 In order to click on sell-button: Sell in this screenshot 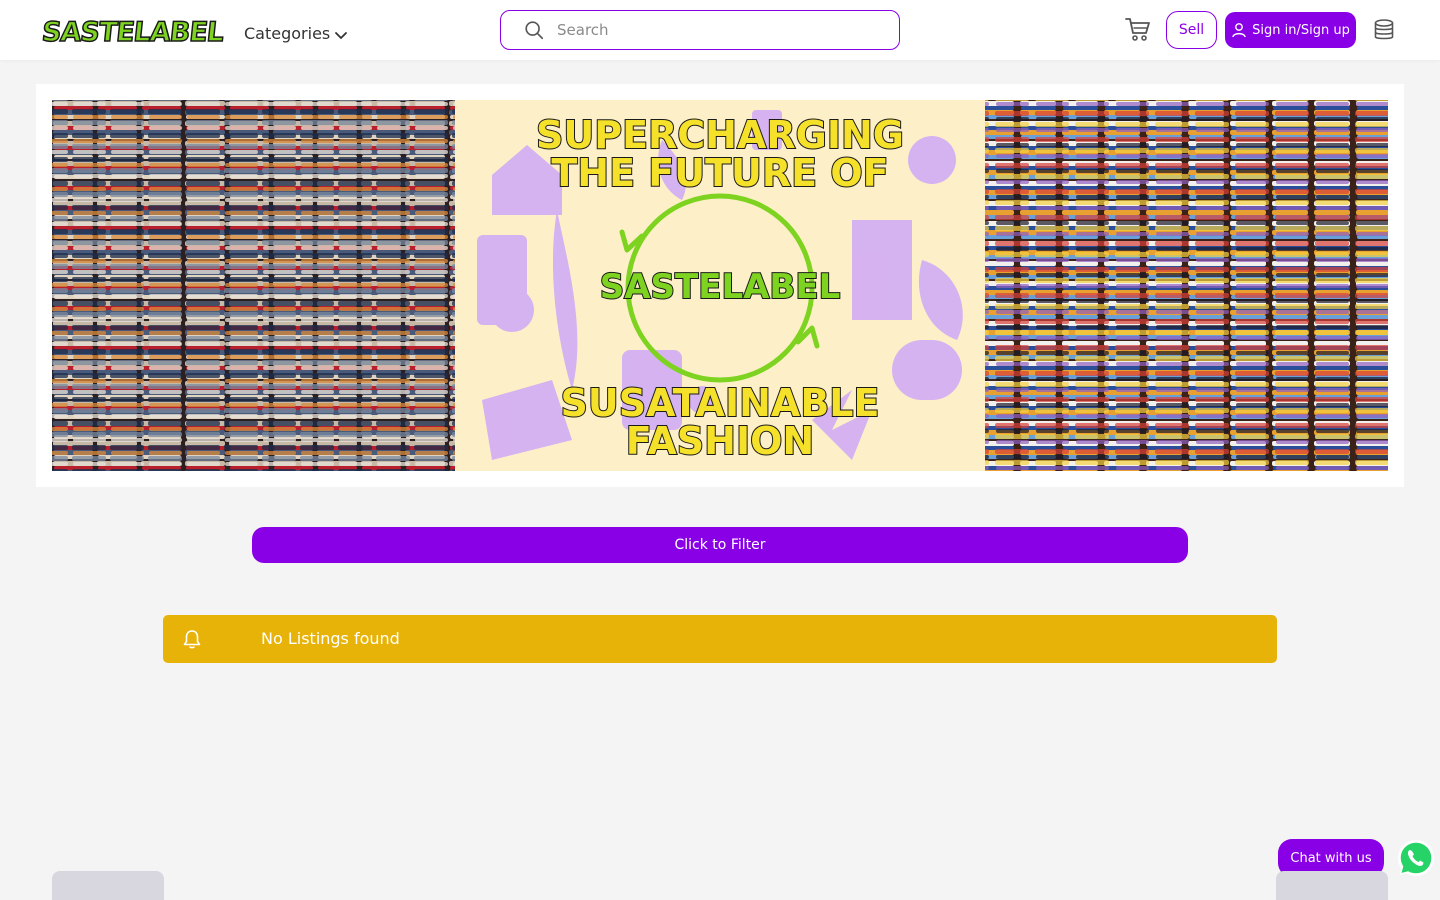, I will do `click(1191, 30)`.